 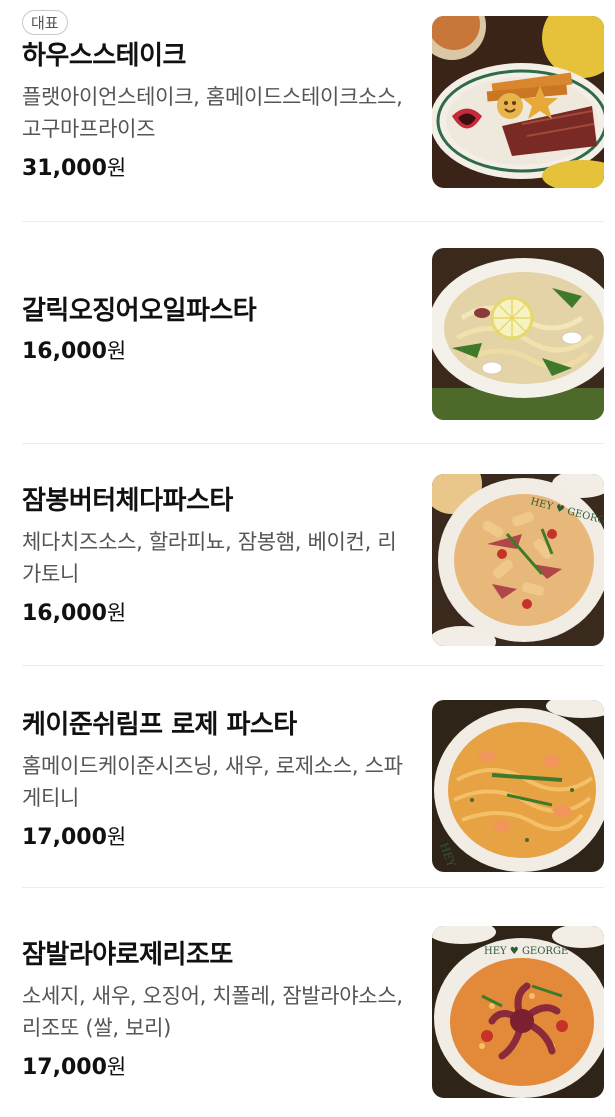 What do you see at coordinates (159, 725) in the screenshot?
I see `menu-item-name: 케이준쉬림프 로제 파스타` at bounding box center [159, 725].